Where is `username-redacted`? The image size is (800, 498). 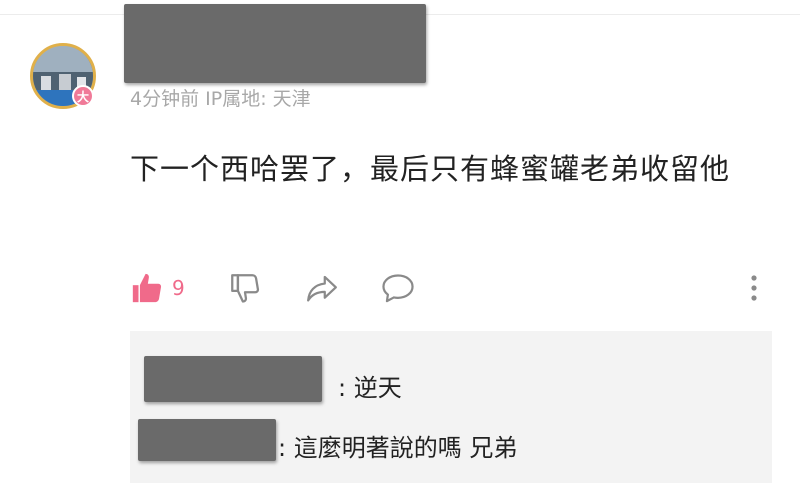
username-redacted is located at coordinates (275, 43).